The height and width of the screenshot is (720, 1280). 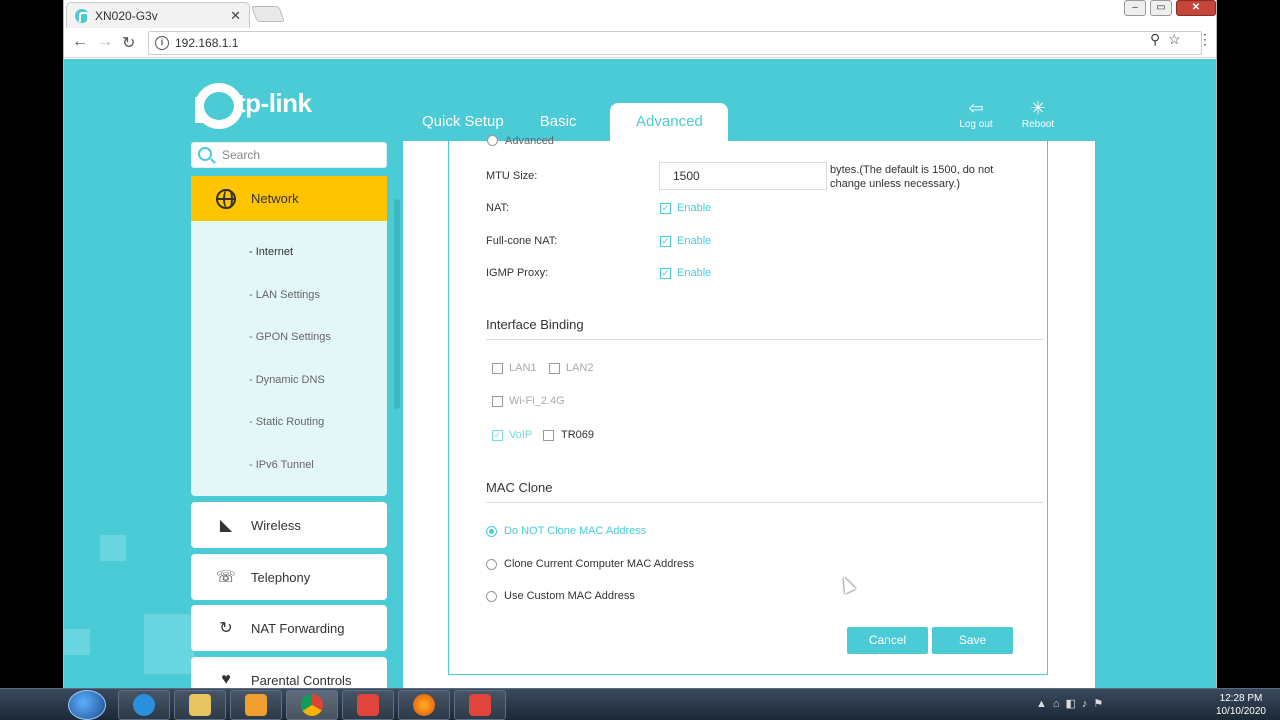 I want to click on lan1-checkbox, so click(x=497, y=368).